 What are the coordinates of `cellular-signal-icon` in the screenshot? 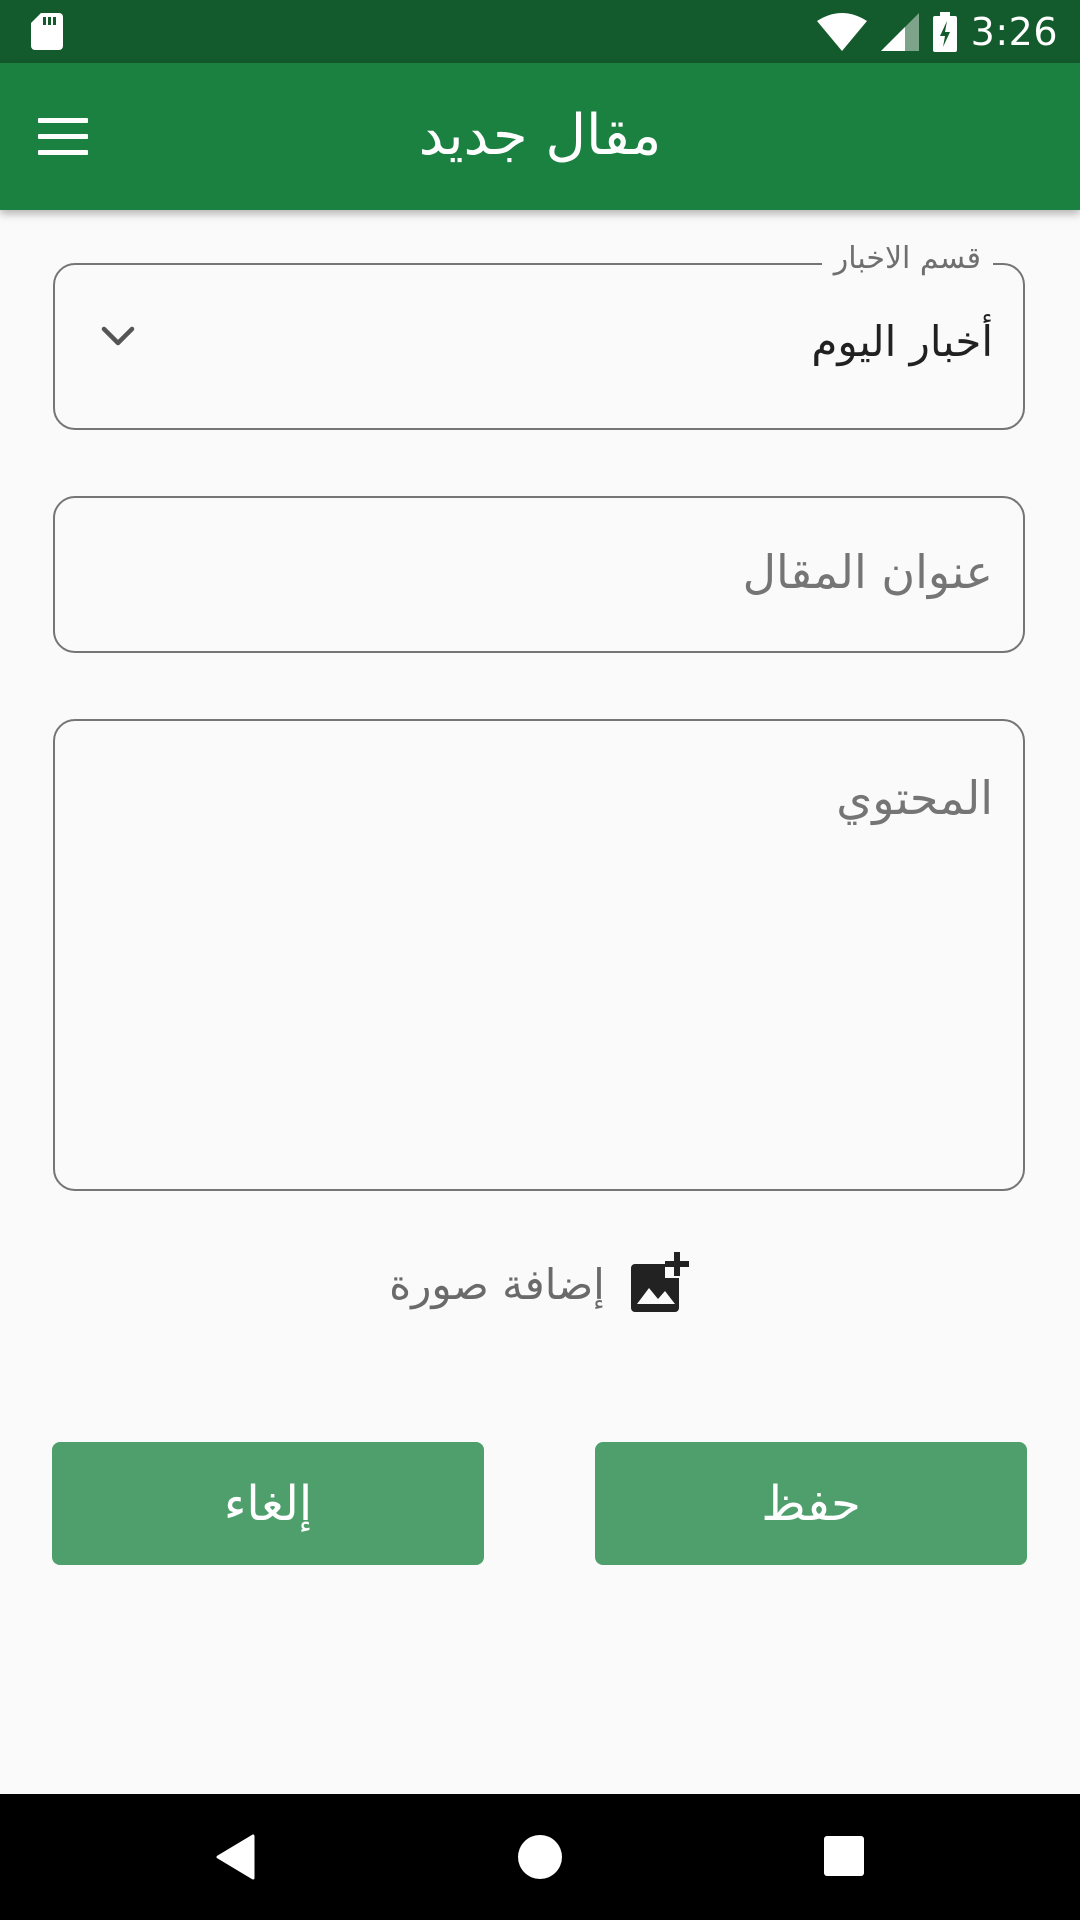 It's located at (899, 31).